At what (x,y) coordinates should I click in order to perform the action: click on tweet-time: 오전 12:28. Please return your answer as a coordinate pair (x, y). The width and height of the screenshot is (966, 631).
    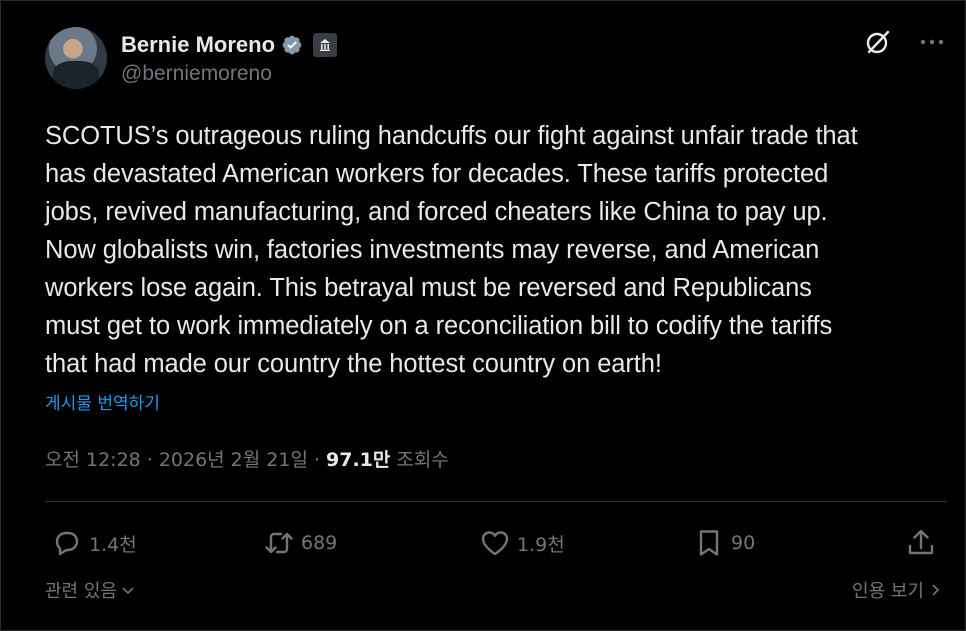
    Looking at the image, I should click on (93, 458).